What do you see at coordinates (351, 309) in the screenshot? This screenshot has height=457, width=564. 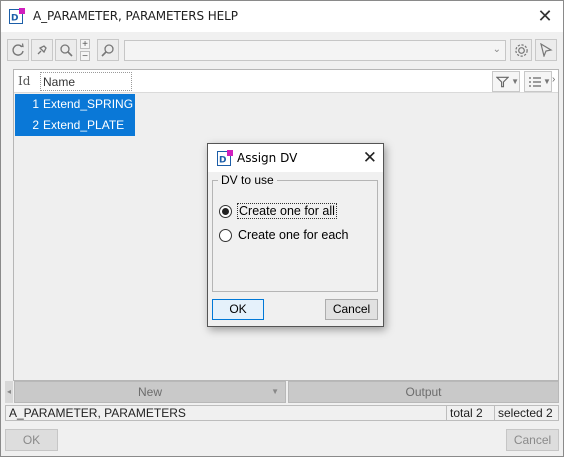 I see `dialog-cancel-button: Cancel` at bounding box center [351, 309].